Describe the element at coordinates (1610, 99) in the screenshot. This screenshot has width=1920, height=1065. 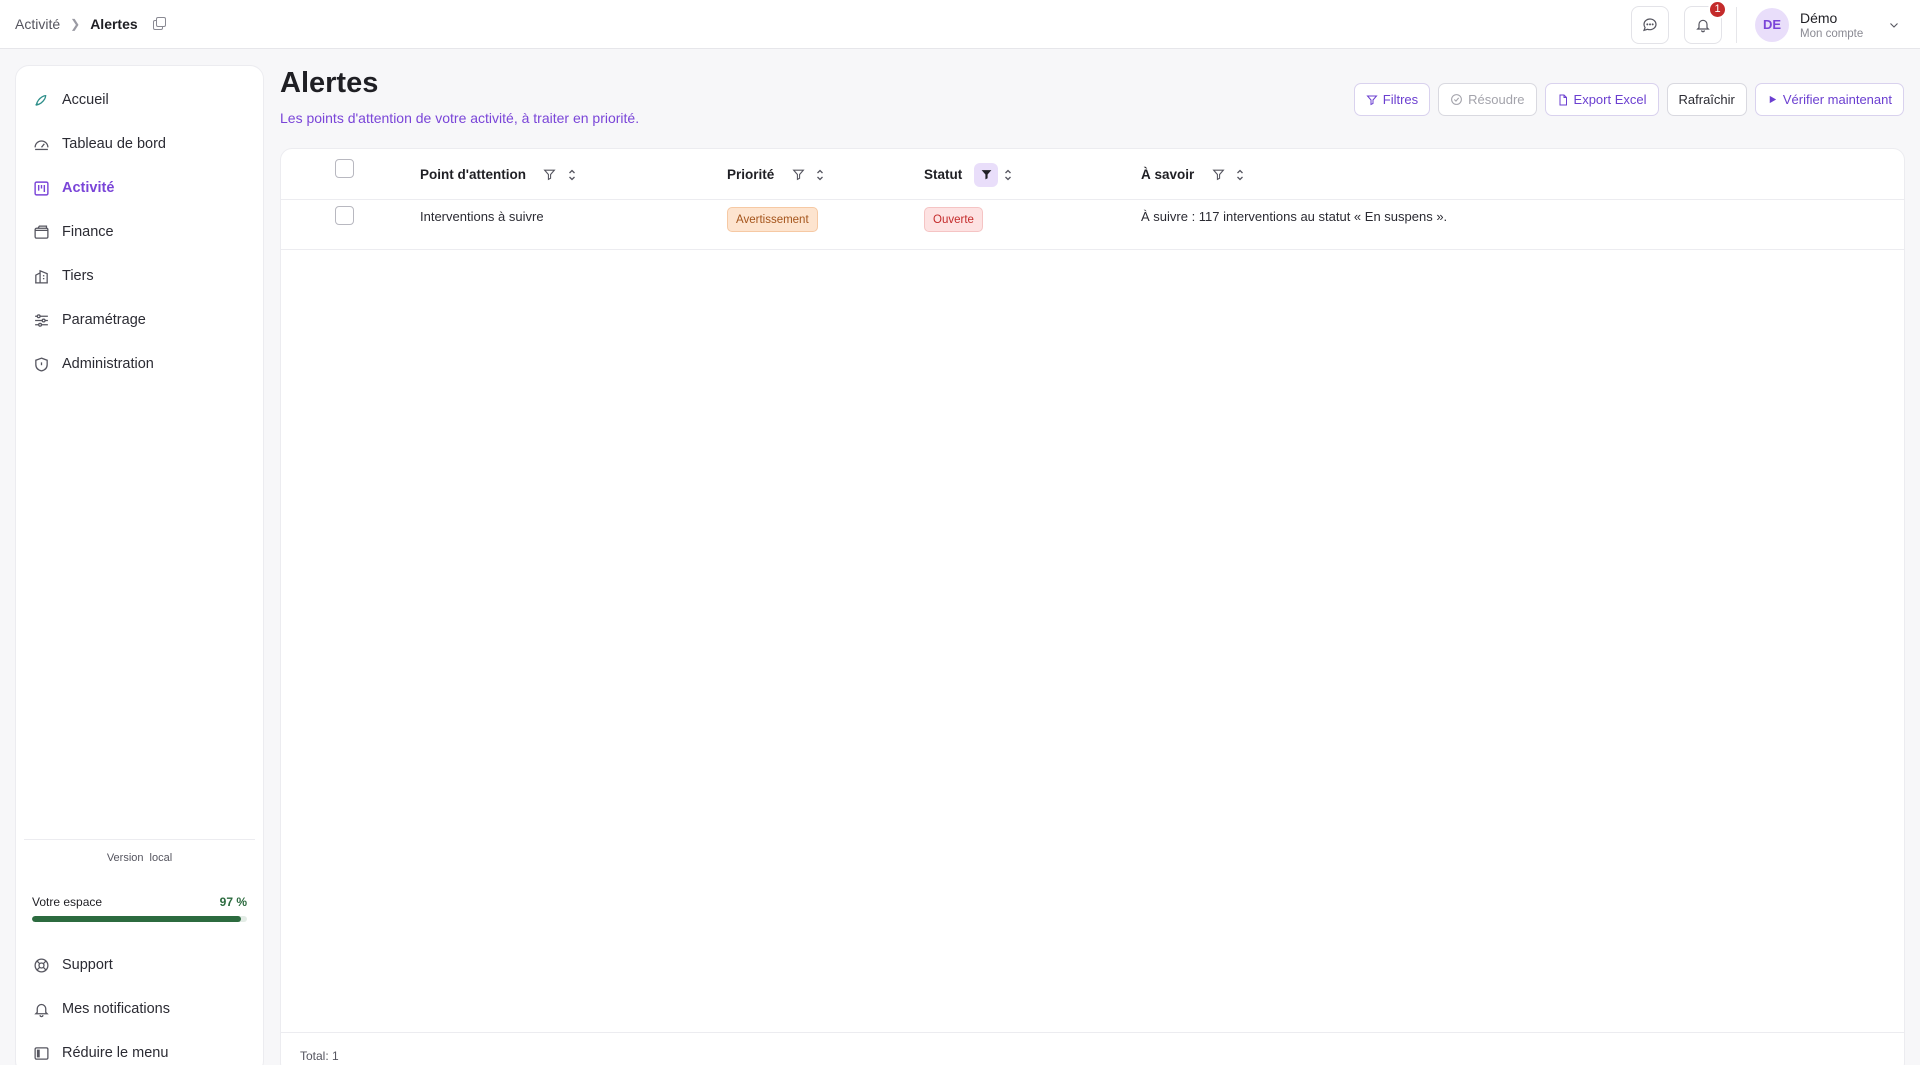
I see `export-label: Export Excel` at that location.